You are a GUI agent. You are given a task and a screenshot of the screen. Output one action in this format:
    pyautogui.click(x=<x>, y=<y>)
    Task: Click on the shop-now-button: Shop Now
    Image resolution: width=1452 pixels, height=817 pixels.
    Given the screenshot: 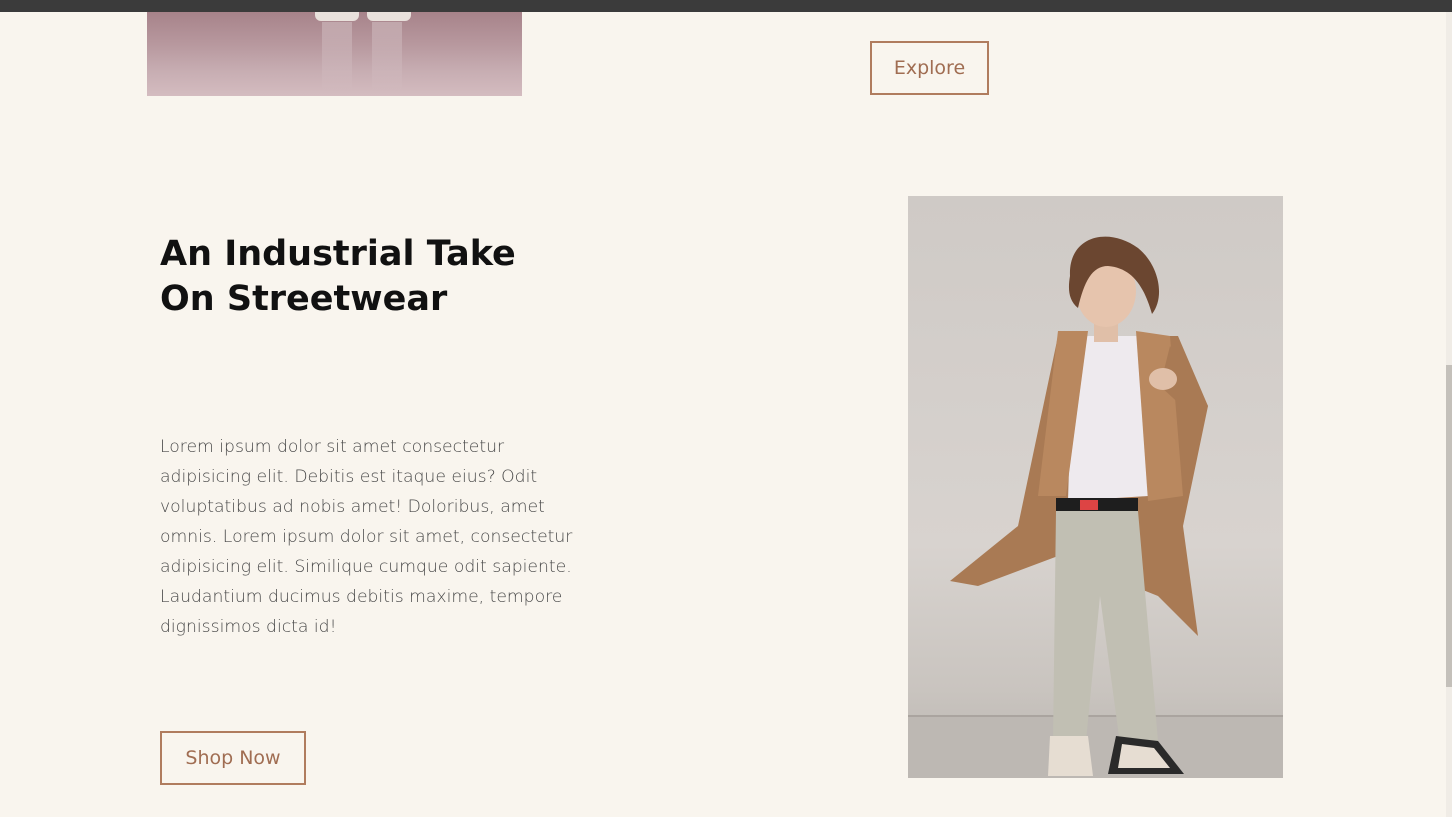 What is the action you would take?
    pyautogui.click(x=233, y=758)
    